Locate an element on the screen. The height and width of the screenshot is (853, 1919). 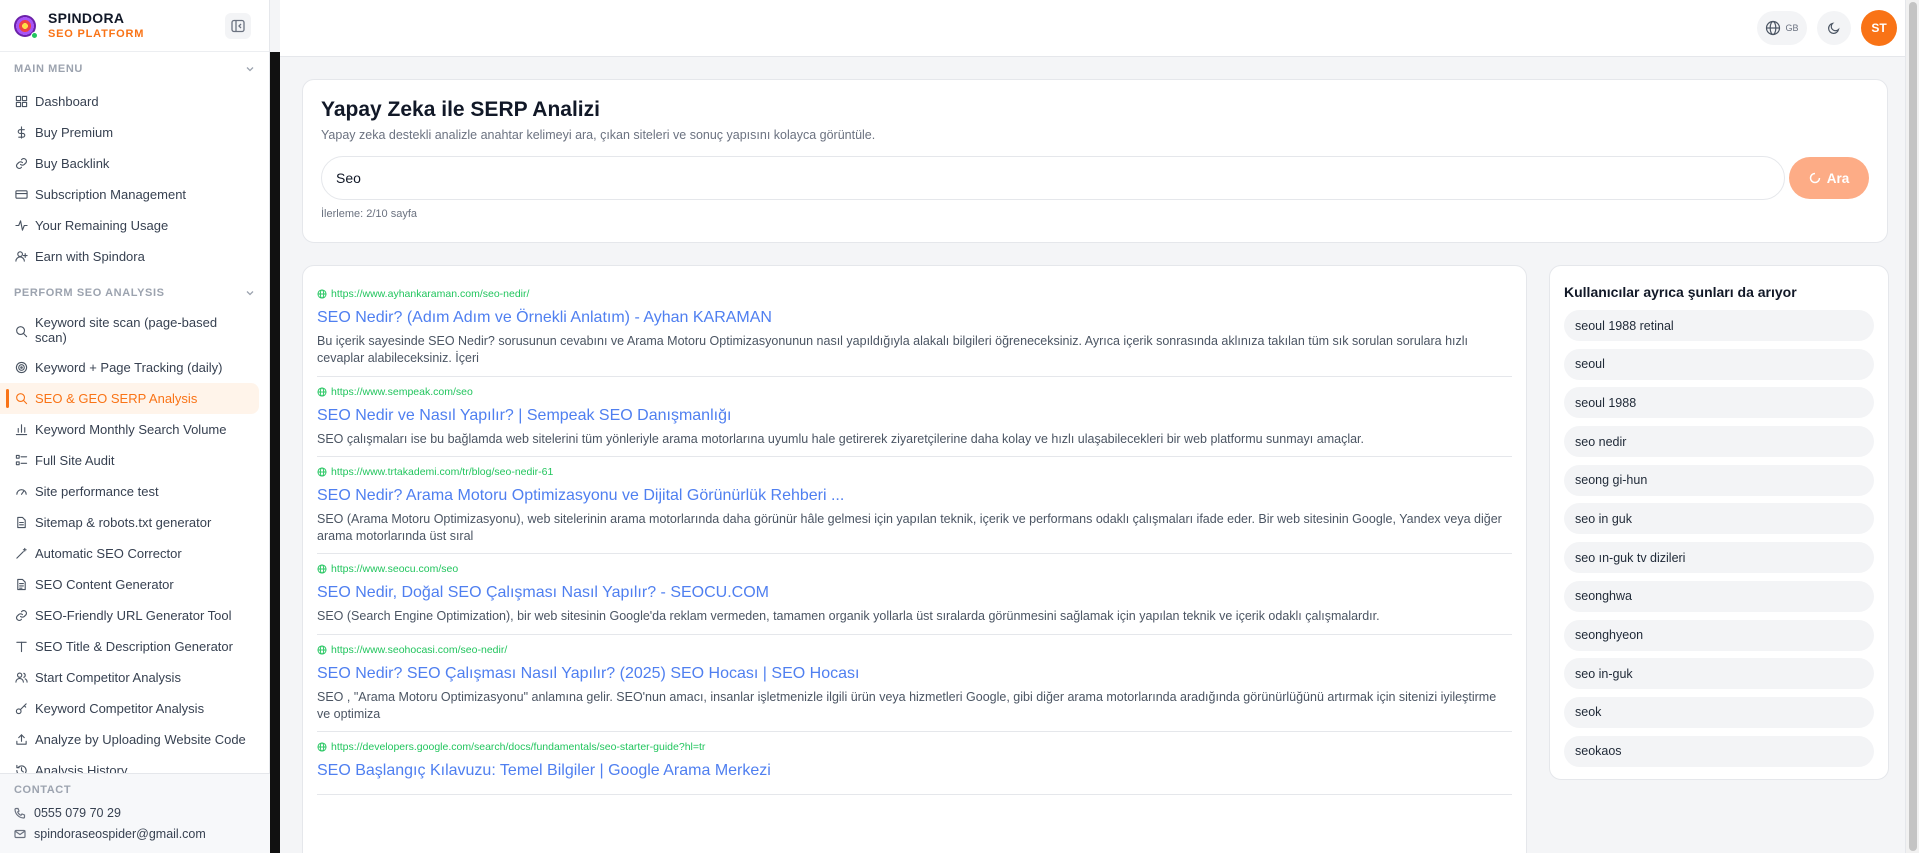
page-scrollbar-thumb is located at coordinates (1913, 426).